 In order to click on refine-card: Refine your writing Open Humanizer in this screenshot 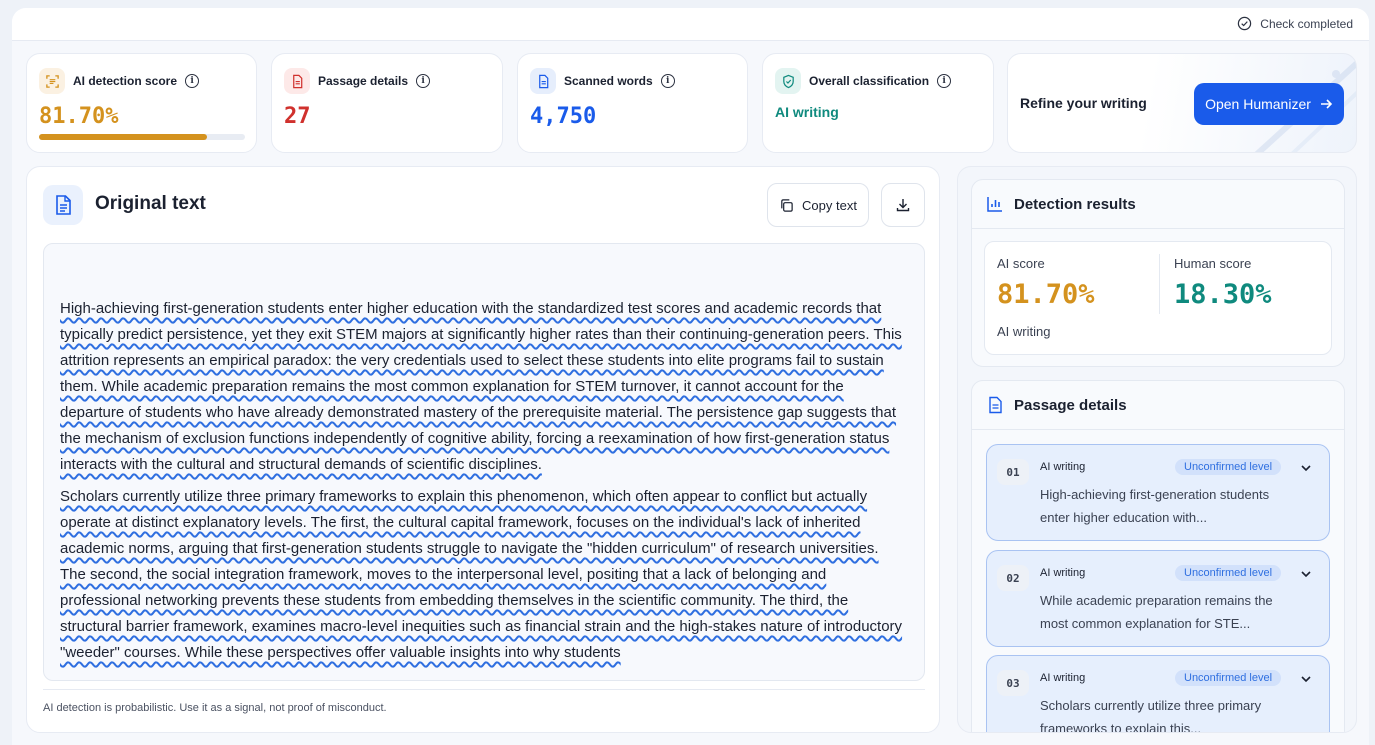, I will do `click(1182, 103)`.